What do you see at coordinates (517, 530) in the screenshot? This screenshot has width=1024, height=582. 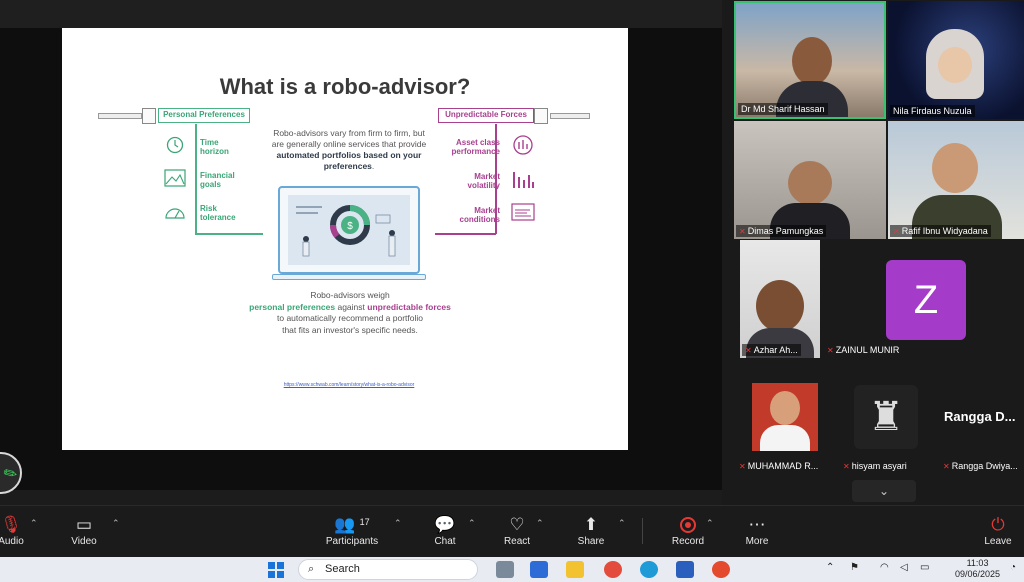 I see `react-button: ♡ React` at bounding box center [517, 530].